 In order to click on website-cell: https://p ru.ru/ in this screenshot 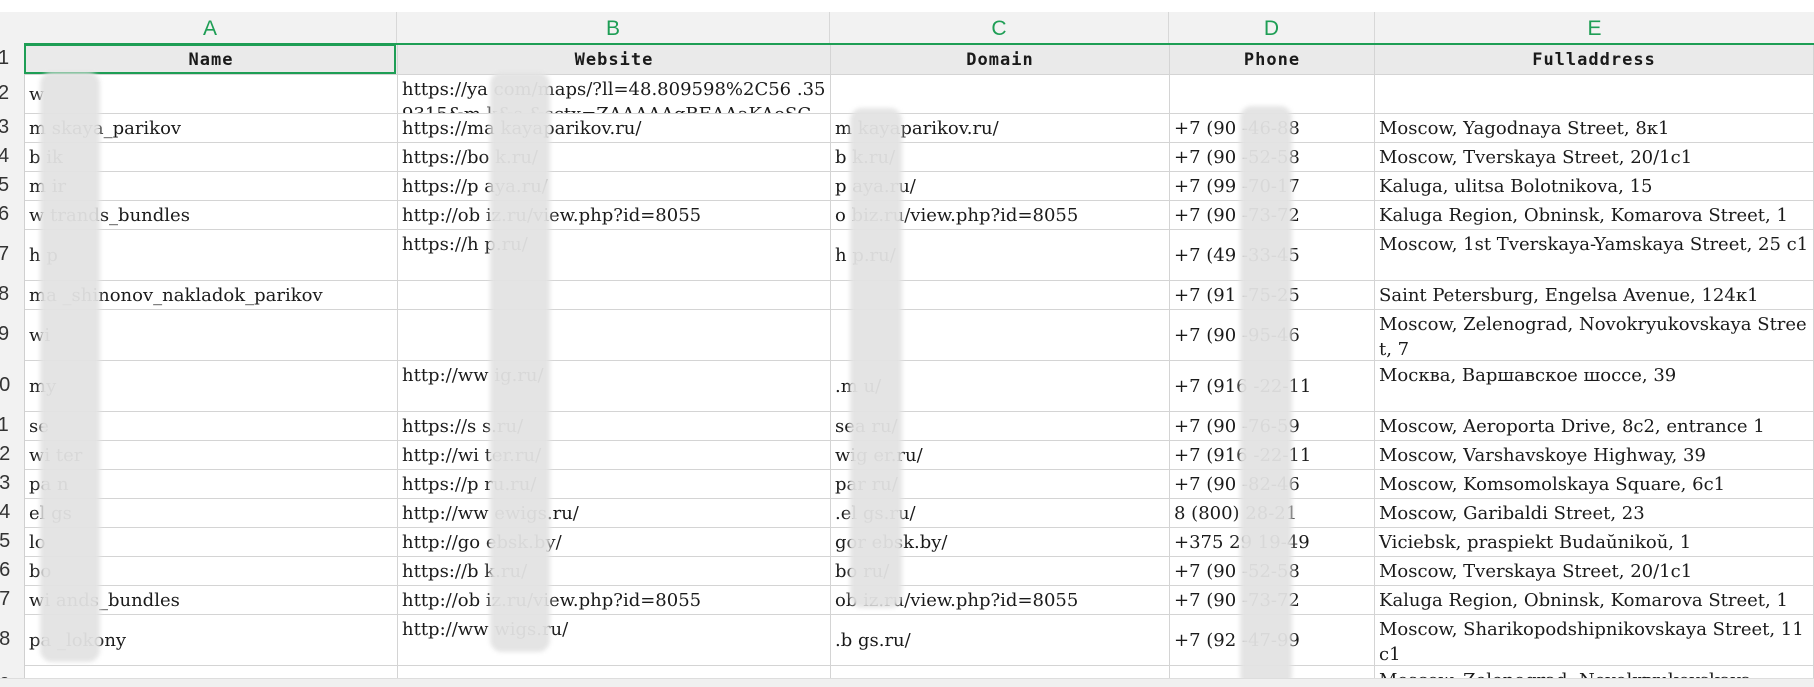, I will do `click(614, 484)`.